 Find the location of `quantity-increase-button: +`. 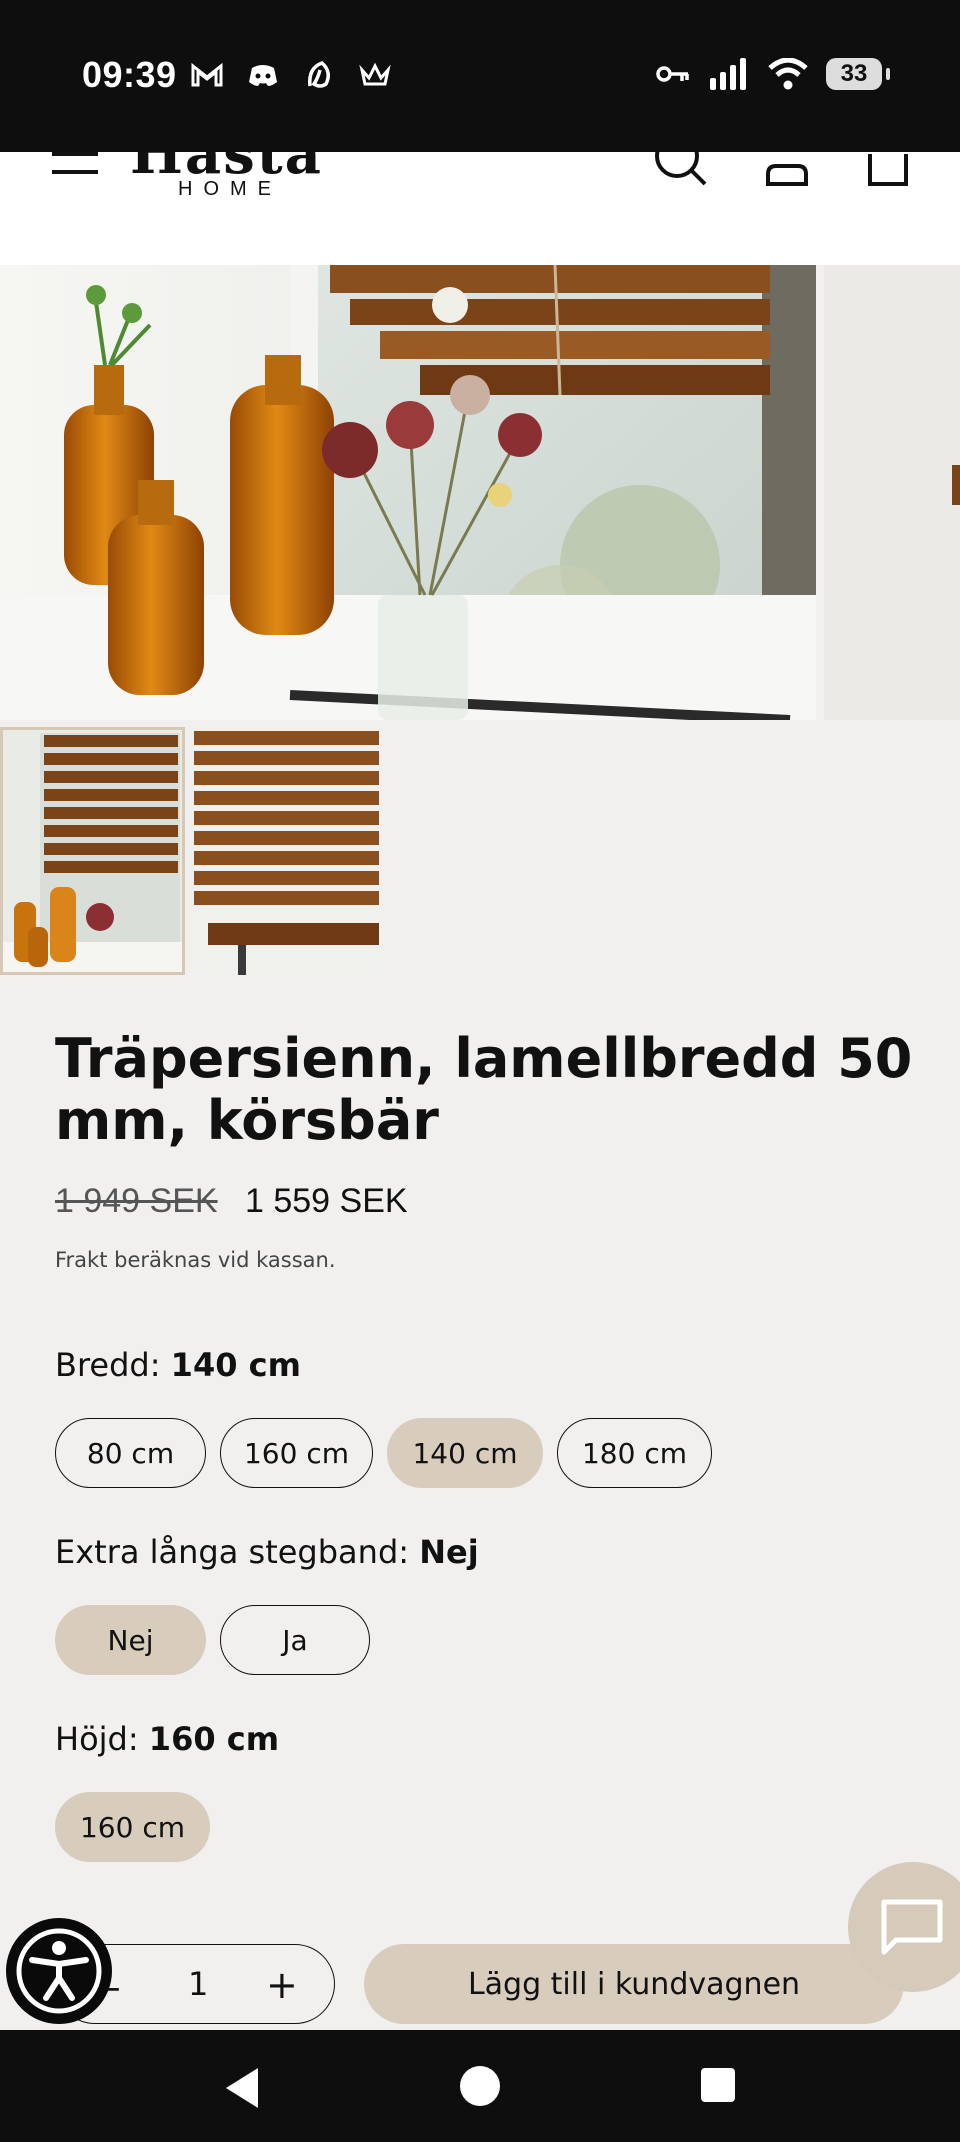

quantity-increase-button: + is located at coordinates (282, 1985).